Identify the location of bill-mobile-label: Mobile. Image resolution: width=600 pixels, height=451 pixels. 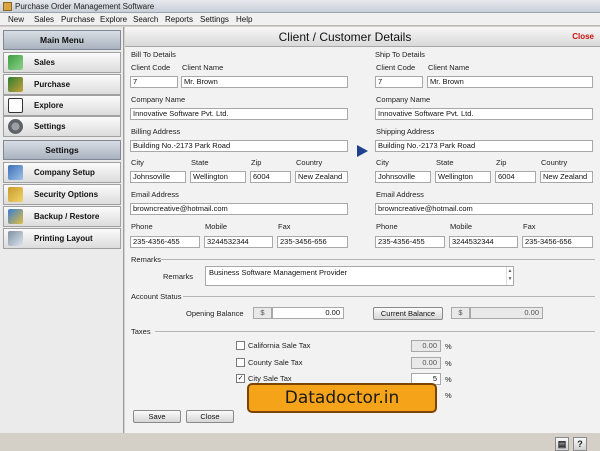
(216, 226).